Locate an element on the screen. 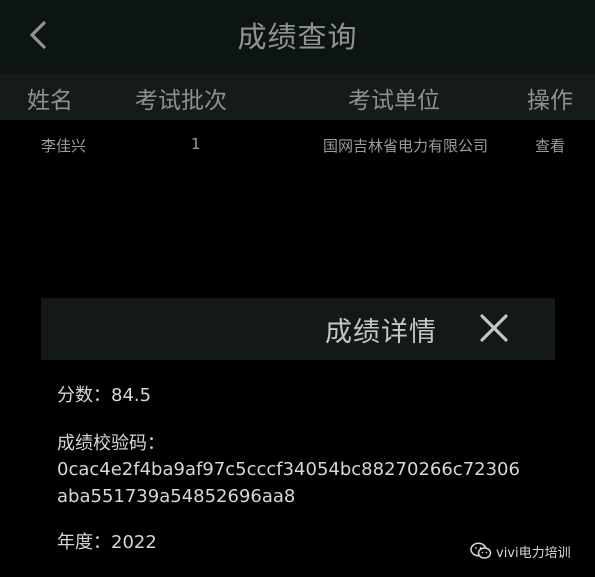 The width and height of the screenshot is (595, 577). column-header-action: 操作 is located at coordinates (550, 101).